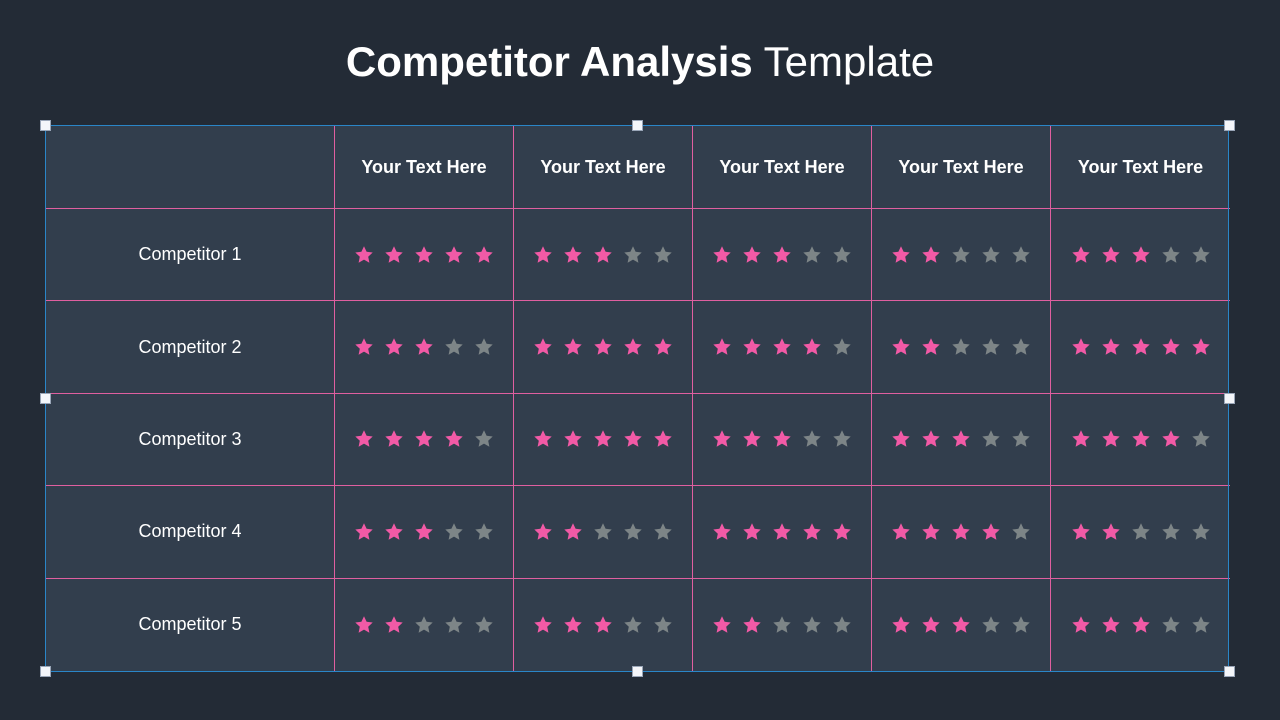 The image size is (1280, 720). What do you see at coordinates (45, 398) in the screenshot?
I see `resize-handle-left` at bounding box center [45, 398].